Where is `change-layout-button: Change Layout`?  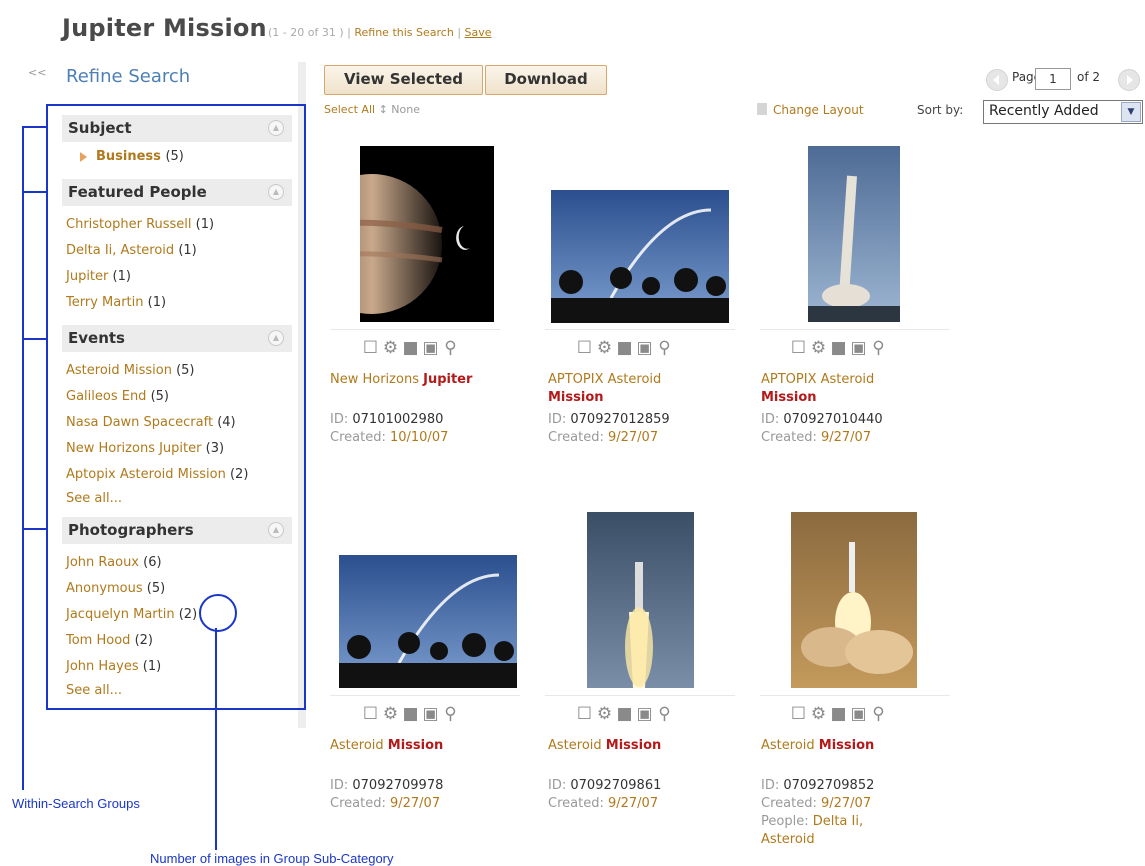
change-layout-button: Change Layout is located at coordinates (810, 110).